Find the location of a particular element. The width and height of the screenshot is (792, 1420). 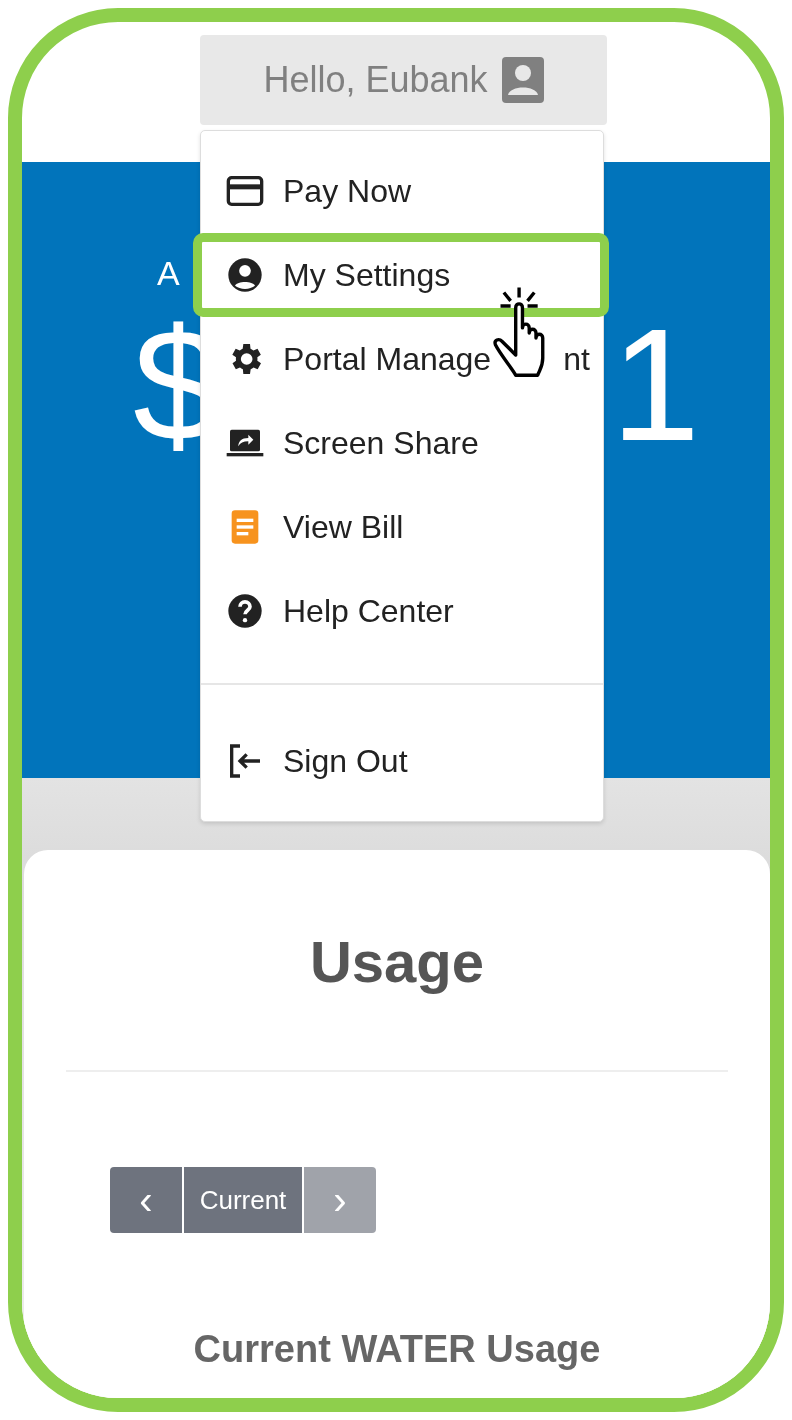

user-icon is located at coordinates (522, 80).